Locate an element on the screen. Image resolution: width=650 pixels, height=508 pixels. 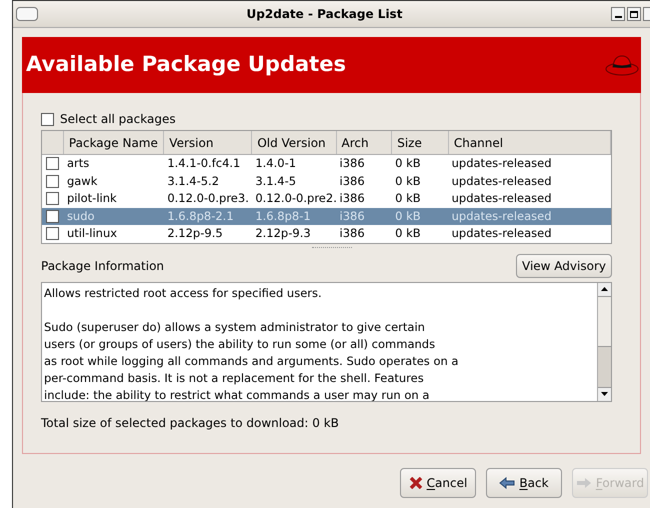
table-cell-text: 1.6.8p8-2.1 is located at coordinates (200, 216).